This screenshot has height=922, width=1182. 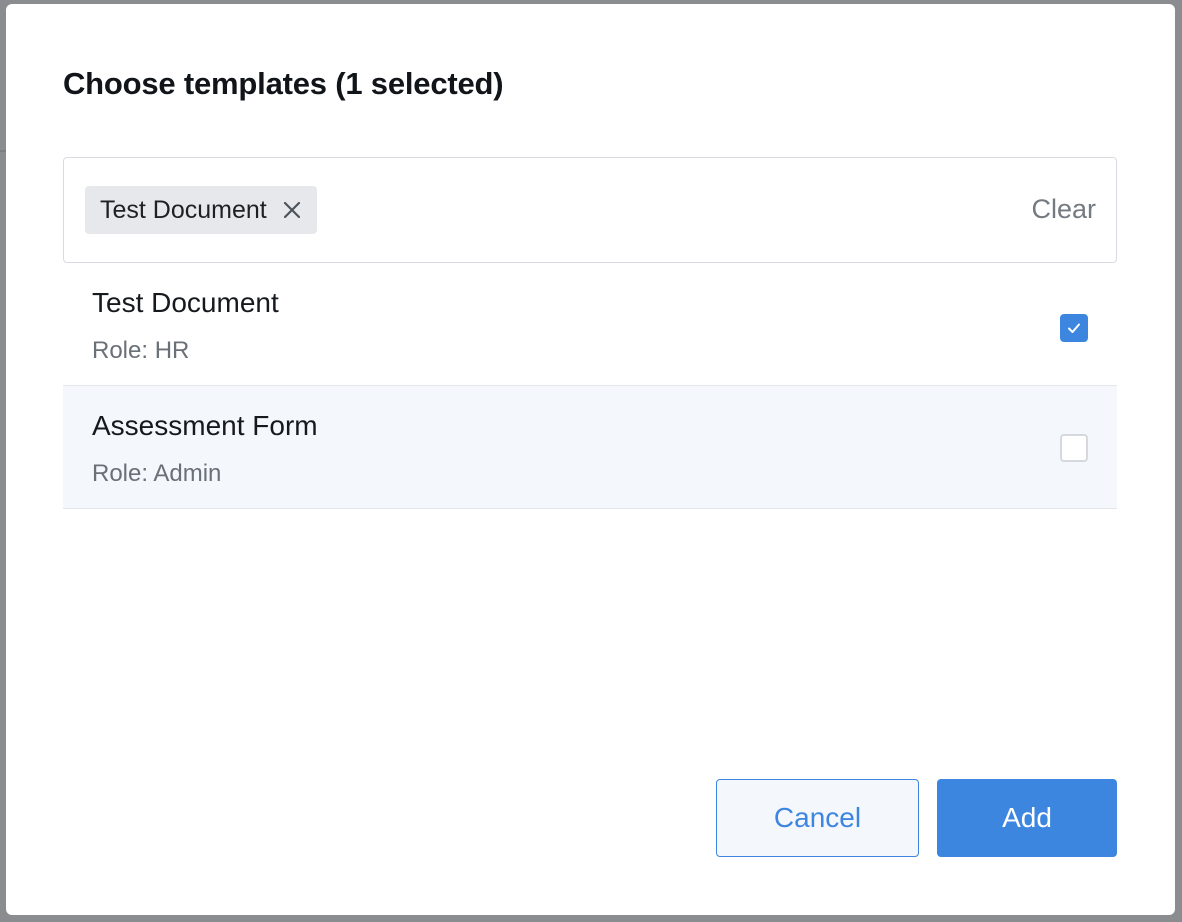 What do you see at coordinates (590, 447) in the screenshot?
I see `template-option: Assessment Form Role: Admin` at bounding box center [590, 447].